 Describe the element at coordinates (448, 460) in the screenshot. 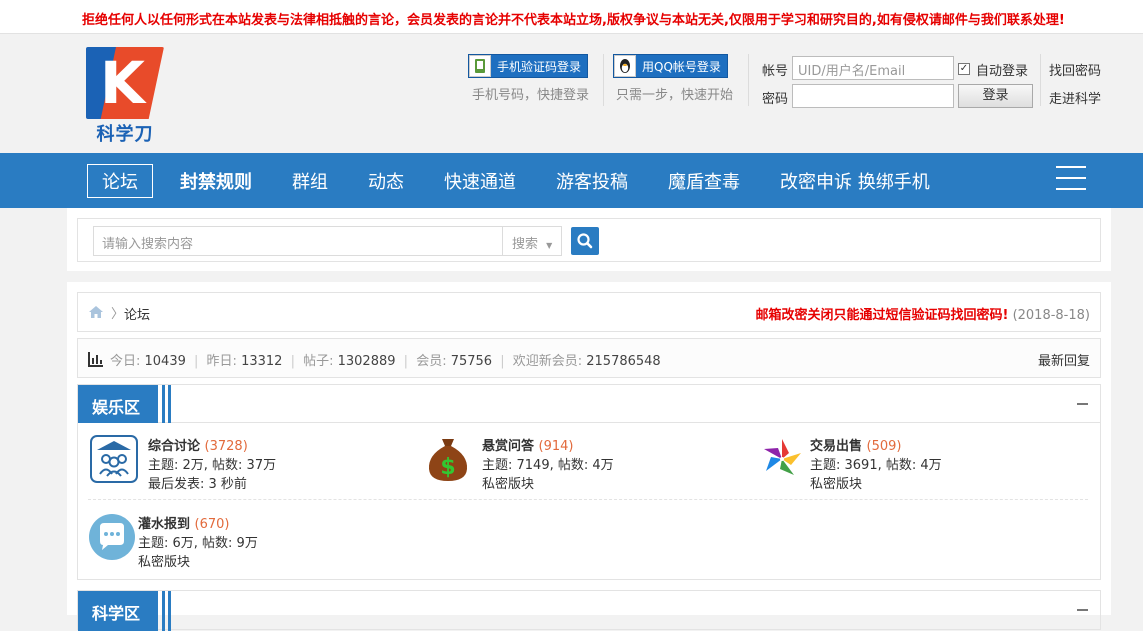

I see `money-bag-icon: $` at that location.